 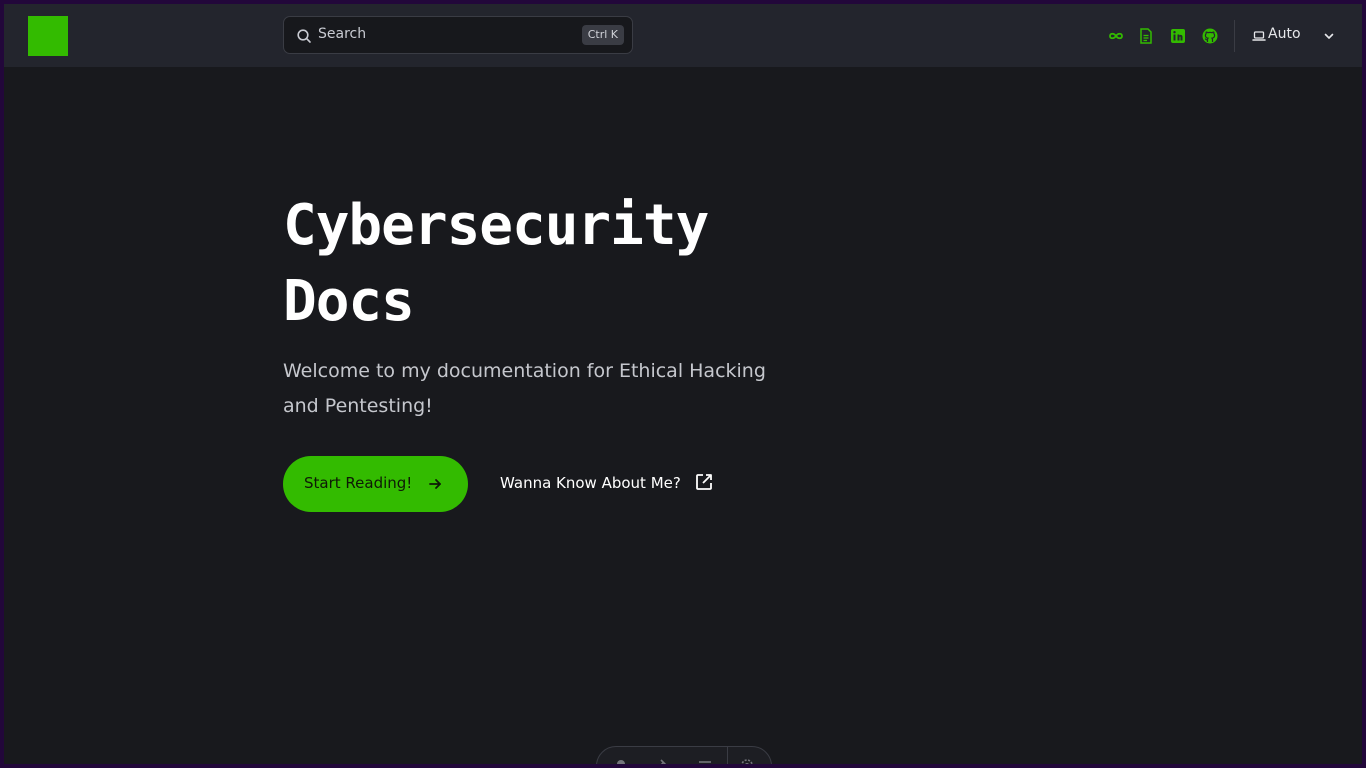 I want to click on bell-icon, so click(x=621, y=760).